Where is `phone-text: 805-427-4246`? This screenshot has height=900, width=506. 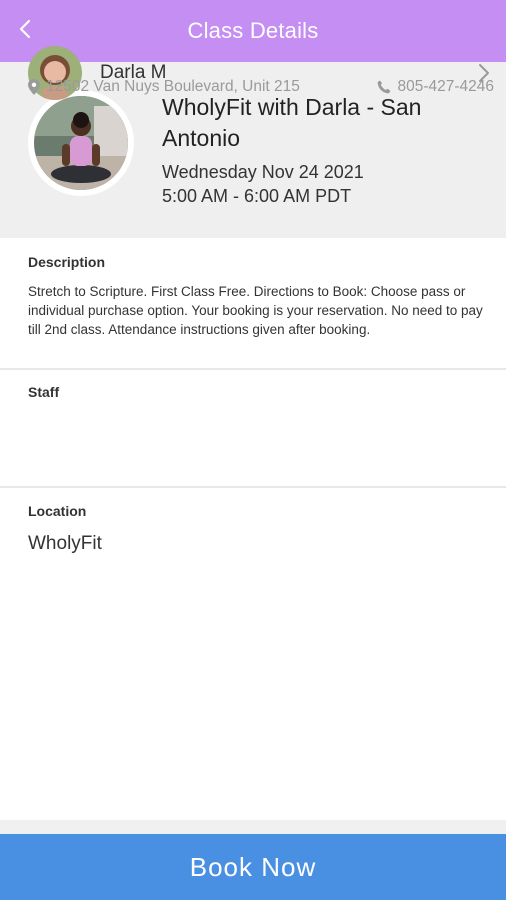
phone-text: 805-427-4246 is located at coordinates (445, 86).